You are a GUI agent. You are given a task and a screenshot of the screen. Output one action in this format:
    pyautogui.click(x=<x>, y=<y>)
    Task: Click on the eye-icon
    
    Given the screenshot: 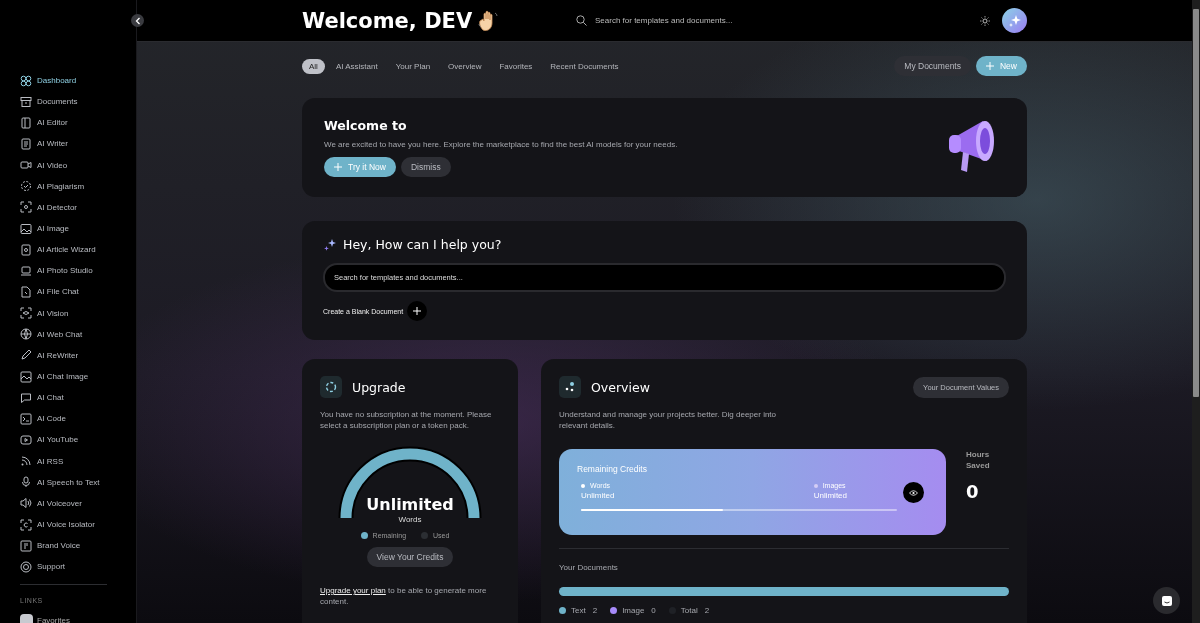 What is the action you would take?
    pyautogui.click(x=913, y=492)
    